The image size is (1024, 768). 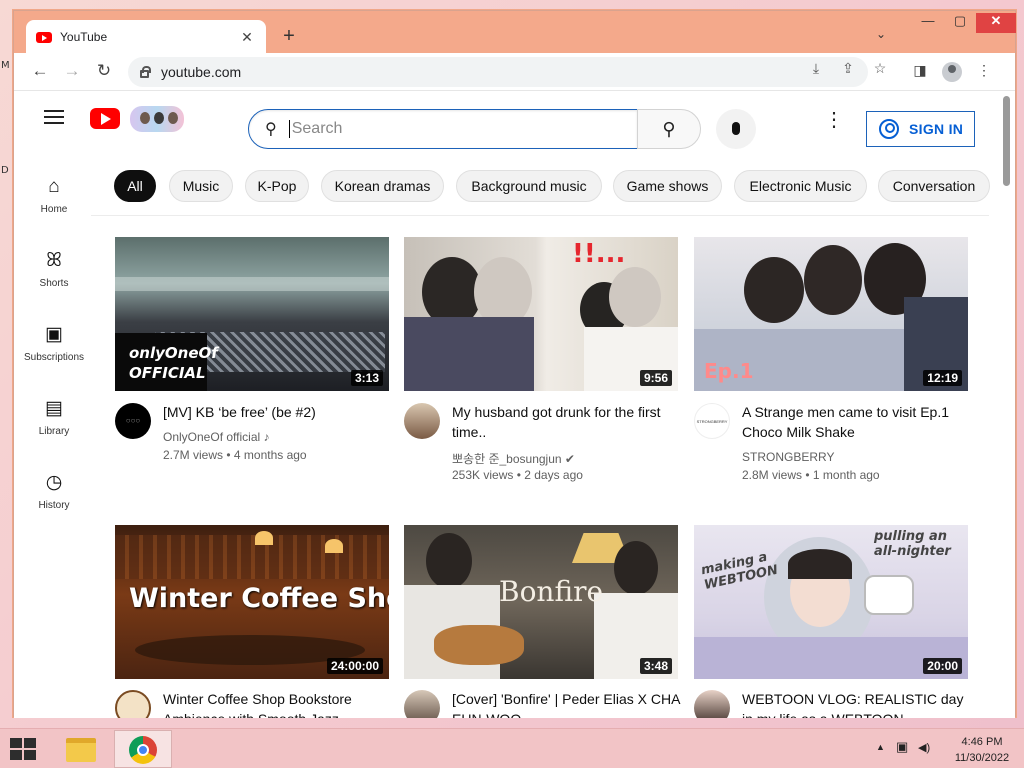 What do you see at coordinates (40, 71) in the screenshot?
I see `back-button: ←` at bounding box center [40, 71].